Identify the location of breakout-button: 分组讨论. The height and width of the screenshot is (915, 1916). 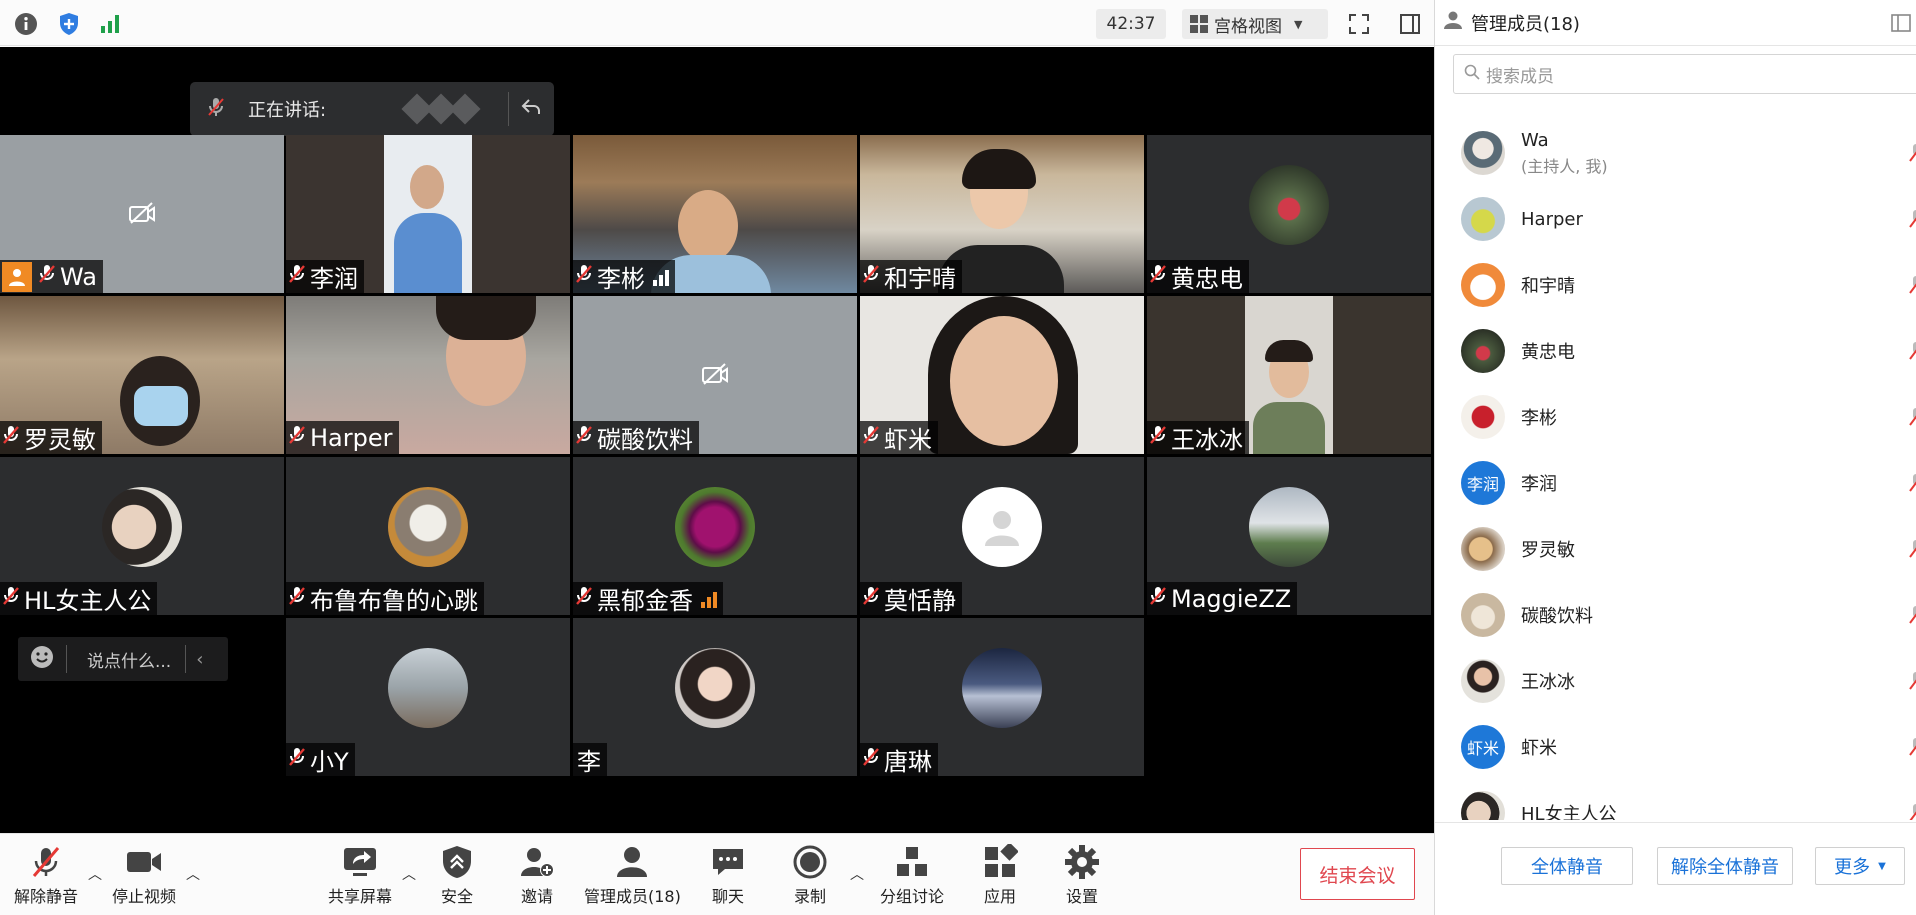
(912, 875).